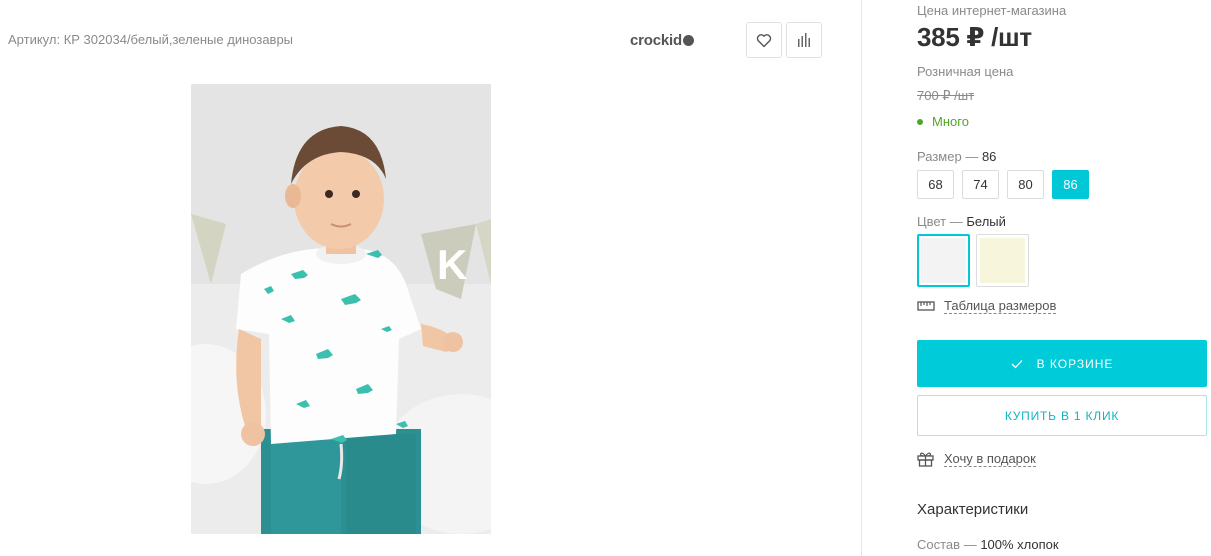 The image size is (1211, 556). Describe the element at coordinates (935, 184) in the screenshot. I see `size-option-68: 68` at that location.